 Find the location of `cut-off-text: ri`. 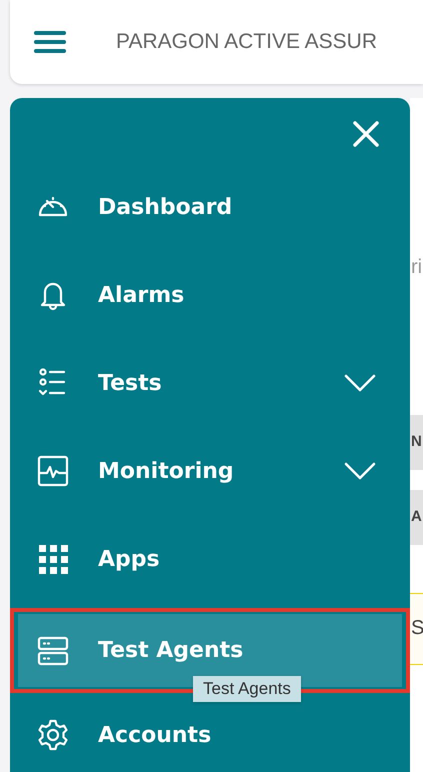

cut-off-text: ri is located at coordinates (416, 267).